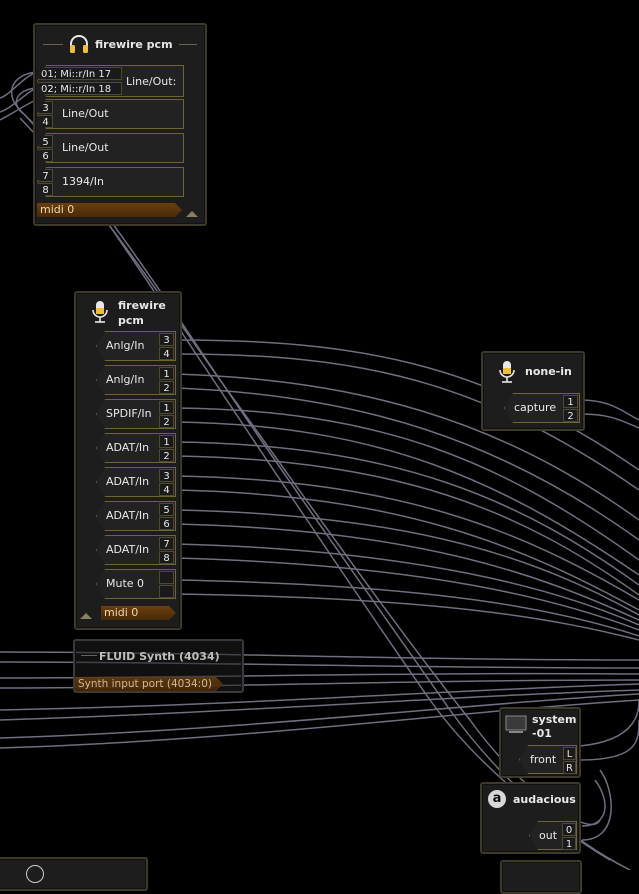 This screenshot has width=639, height=894. Describe the element at coordinates (142, 305) in the screenshot. I see `node-title-line1: firewire` at that location.